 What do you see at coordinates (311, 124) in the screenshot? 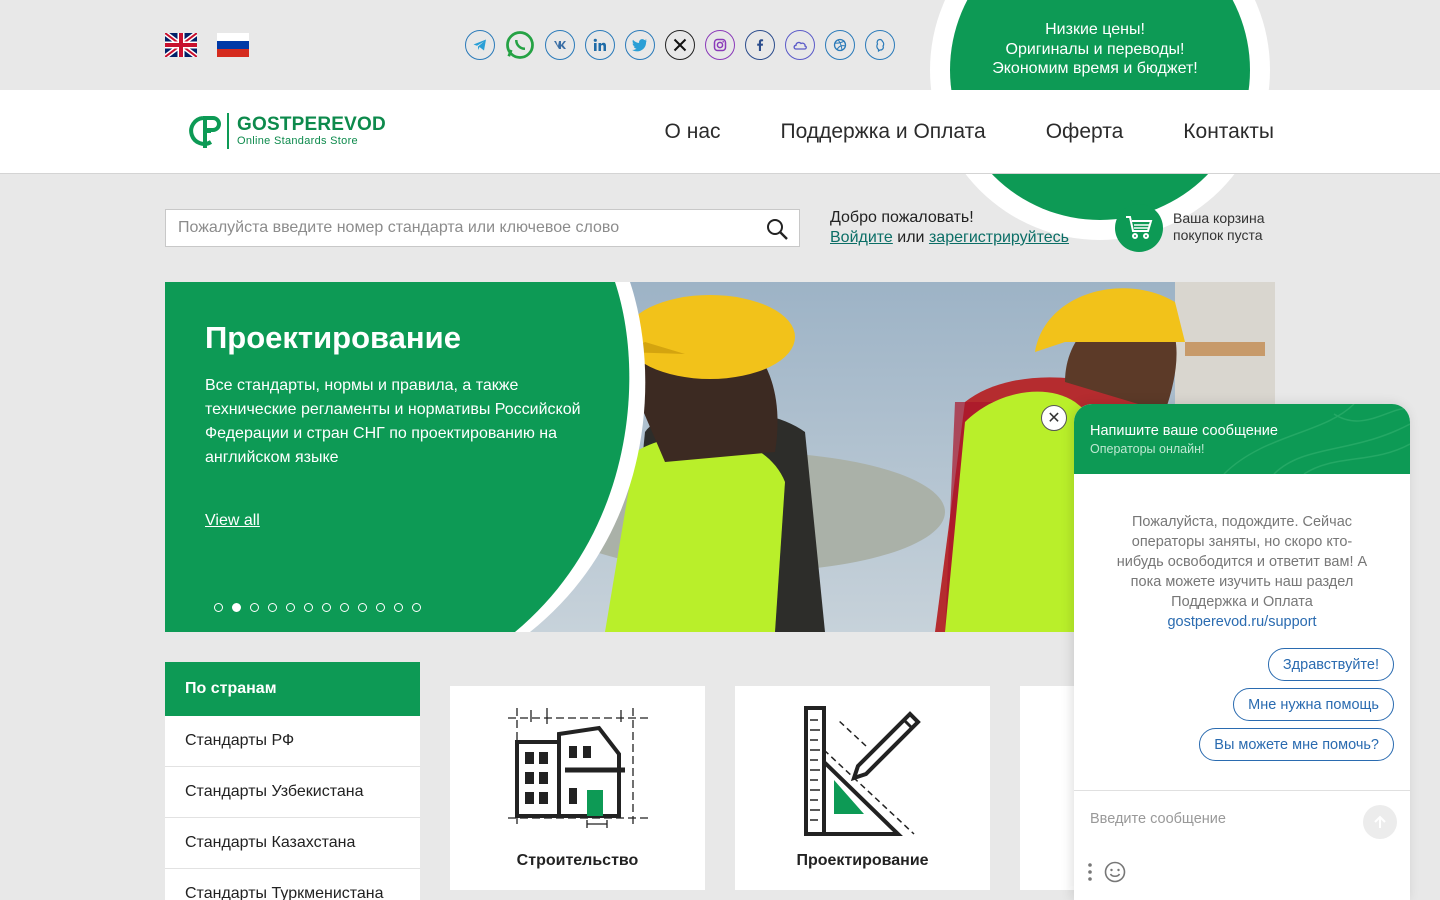
I see `logo-name: GOSTPEREVOD` at bounding box center [311, 124].